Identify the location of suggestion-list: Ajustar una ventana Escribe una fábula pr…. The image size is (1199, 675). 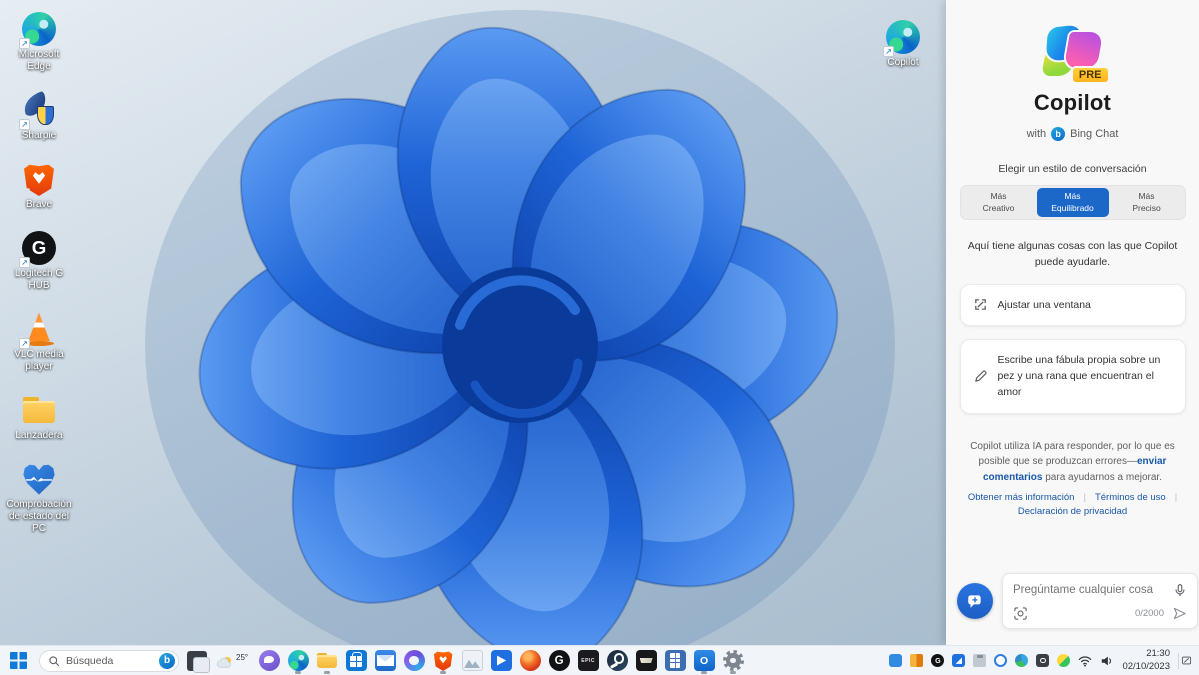
(1072, 348).